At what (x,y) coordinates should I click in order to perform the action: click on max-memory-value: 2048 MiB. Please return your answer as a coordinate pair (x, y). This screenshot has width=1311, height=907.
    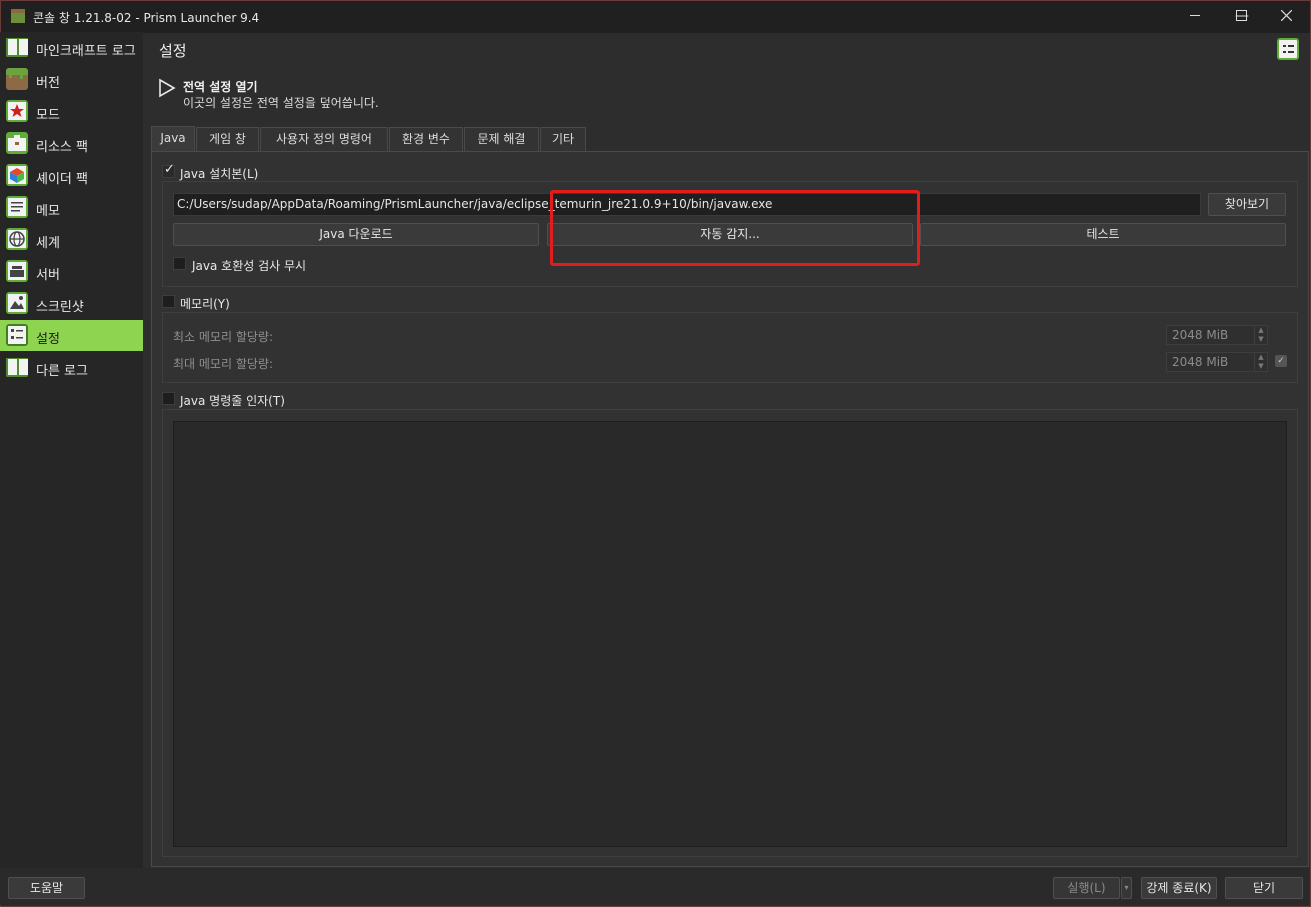
    Looking at the image, I should click on (1200, 362).